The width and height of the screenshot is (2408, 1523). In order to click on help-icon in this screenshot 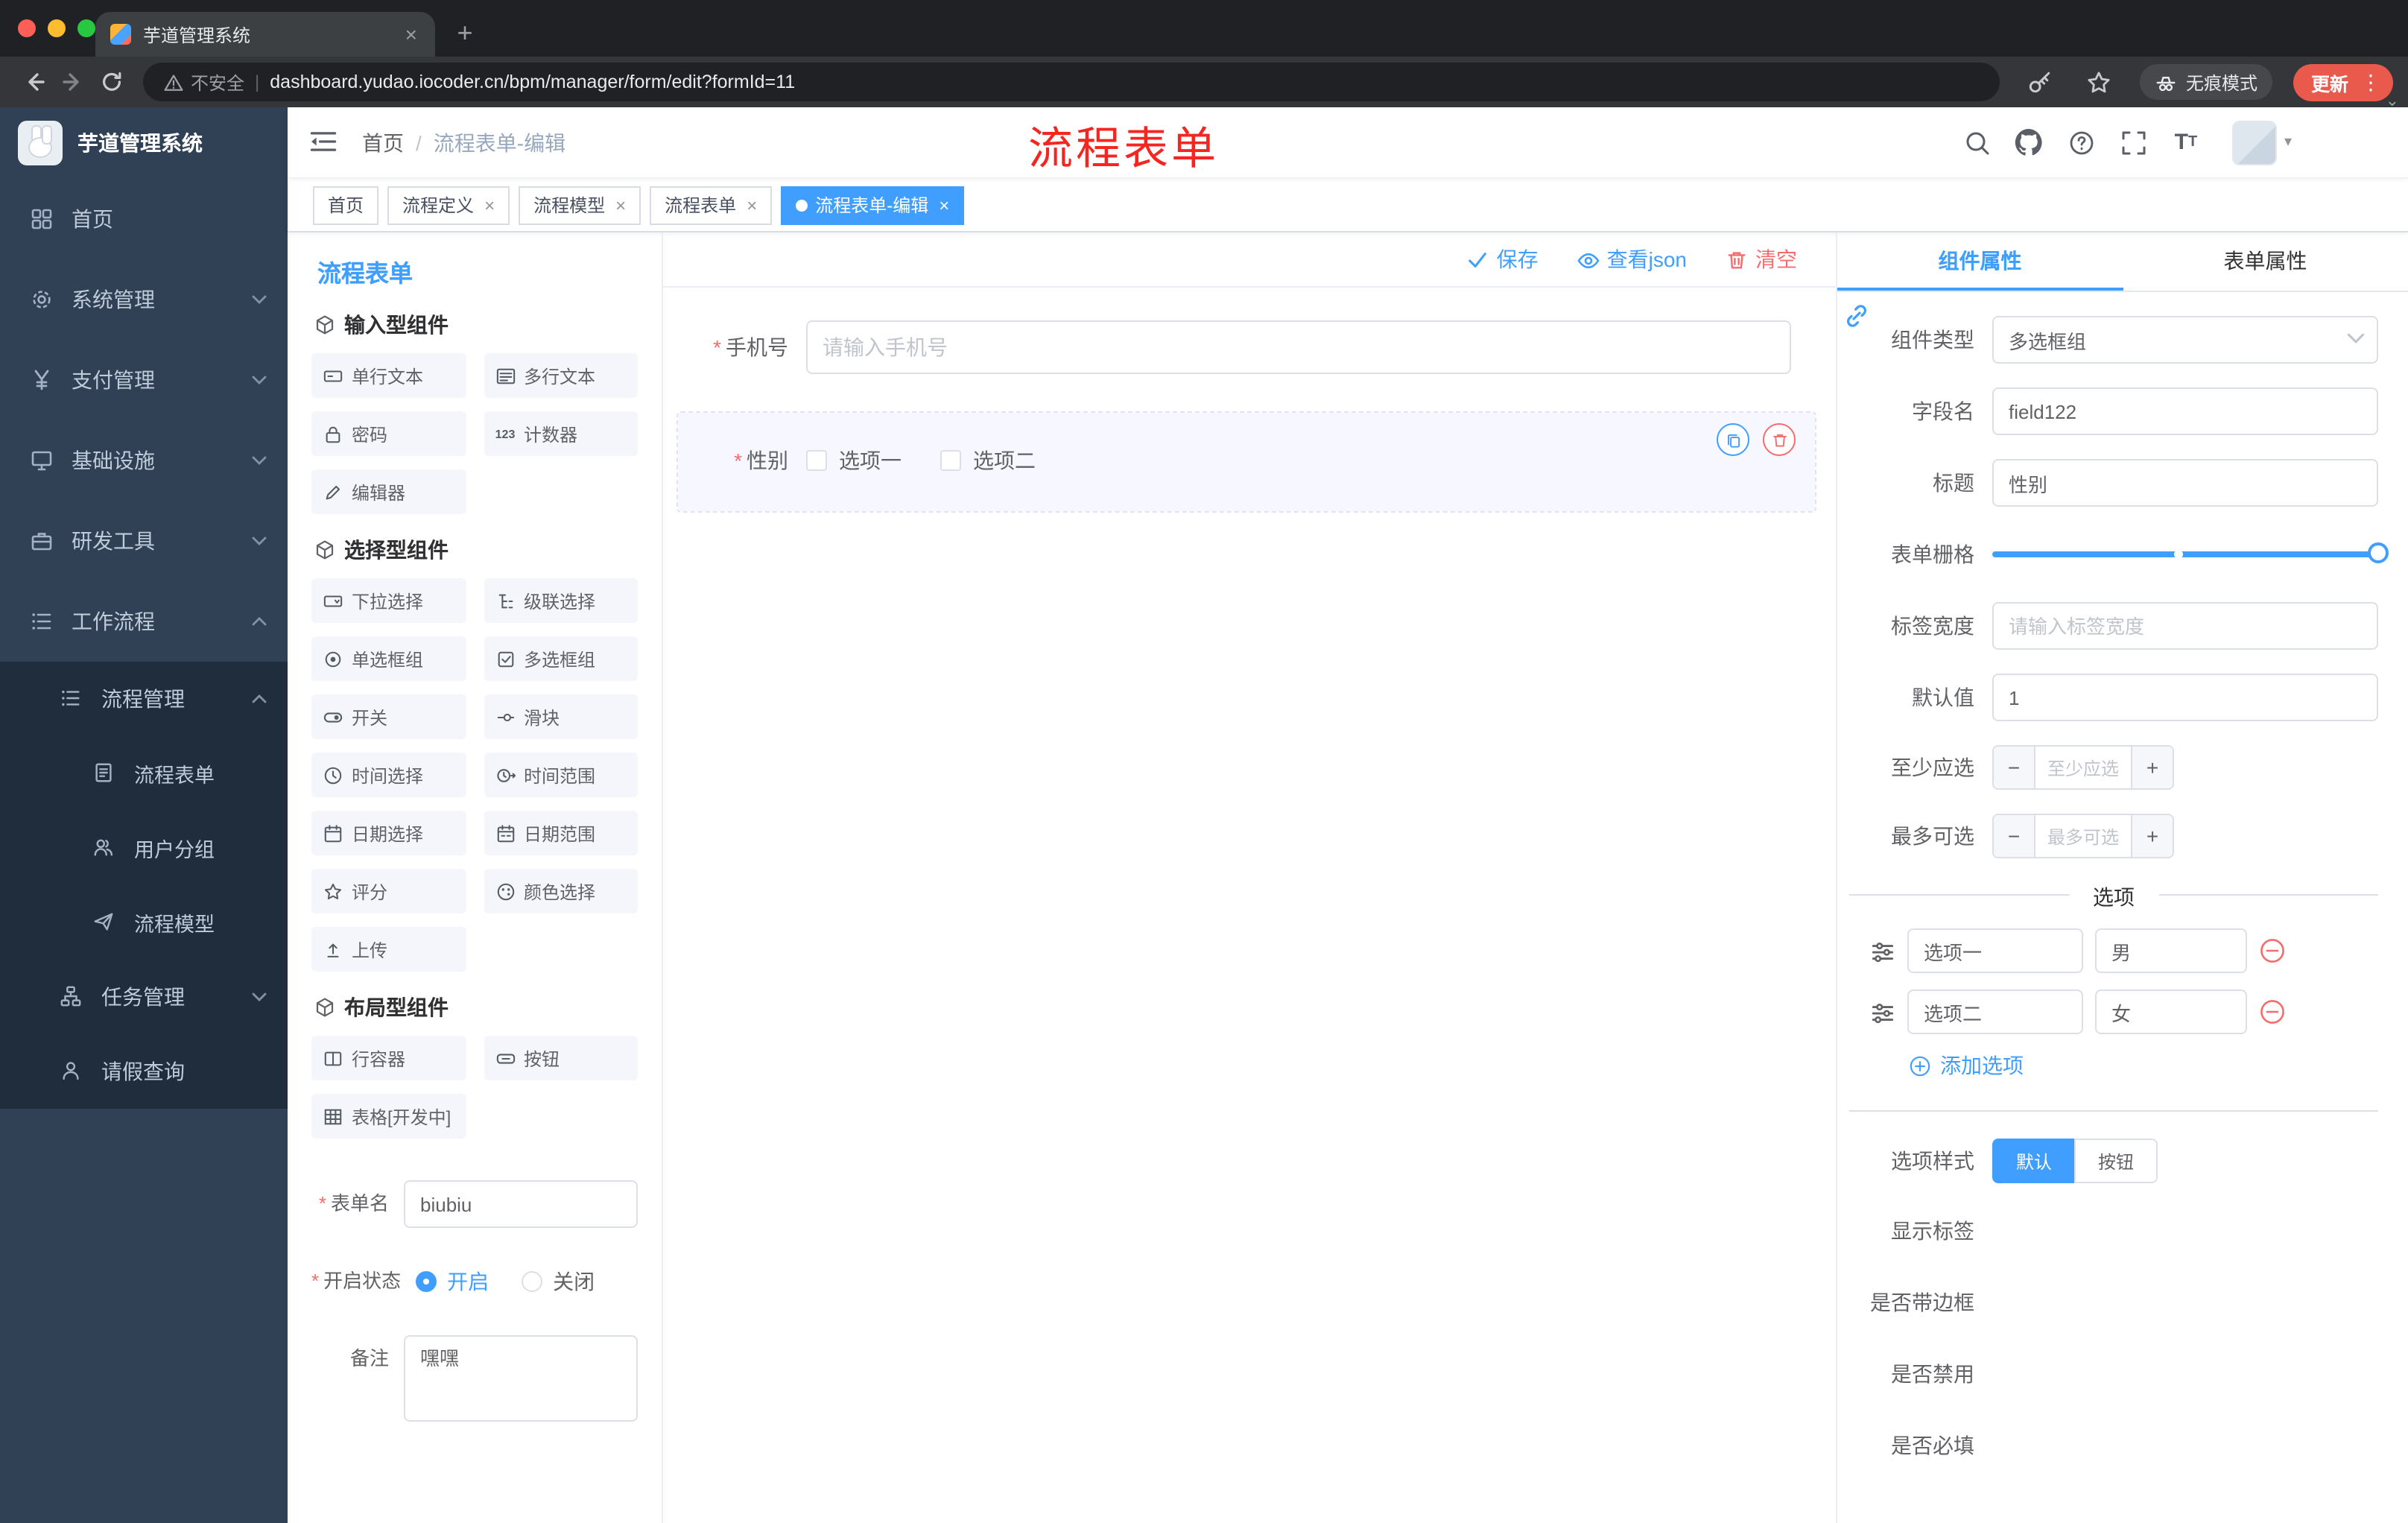, I will do `click(2082, 142)`.